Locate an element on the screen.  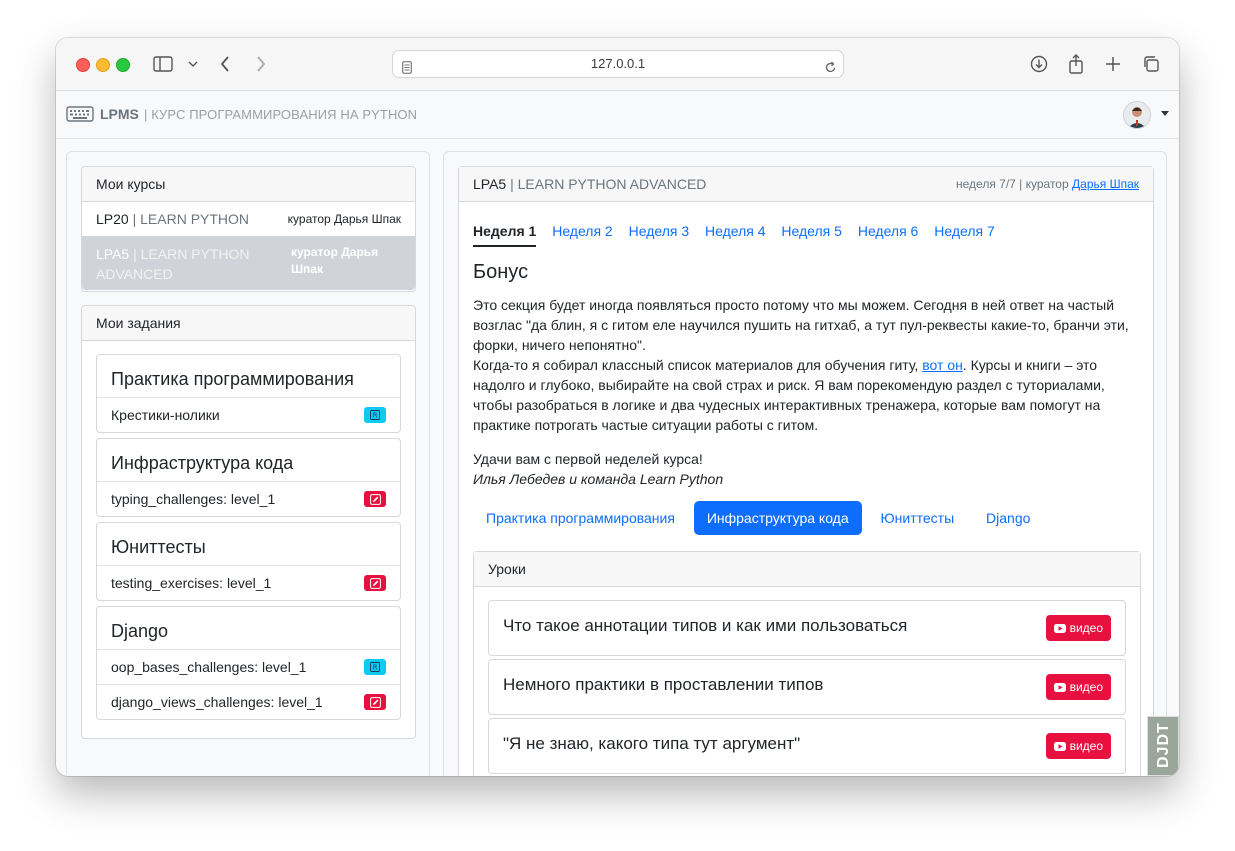
course-item-lp20: LP20 | LEARN PYTHON куратор Дарья Шпак is located at coordinates (248, 219).